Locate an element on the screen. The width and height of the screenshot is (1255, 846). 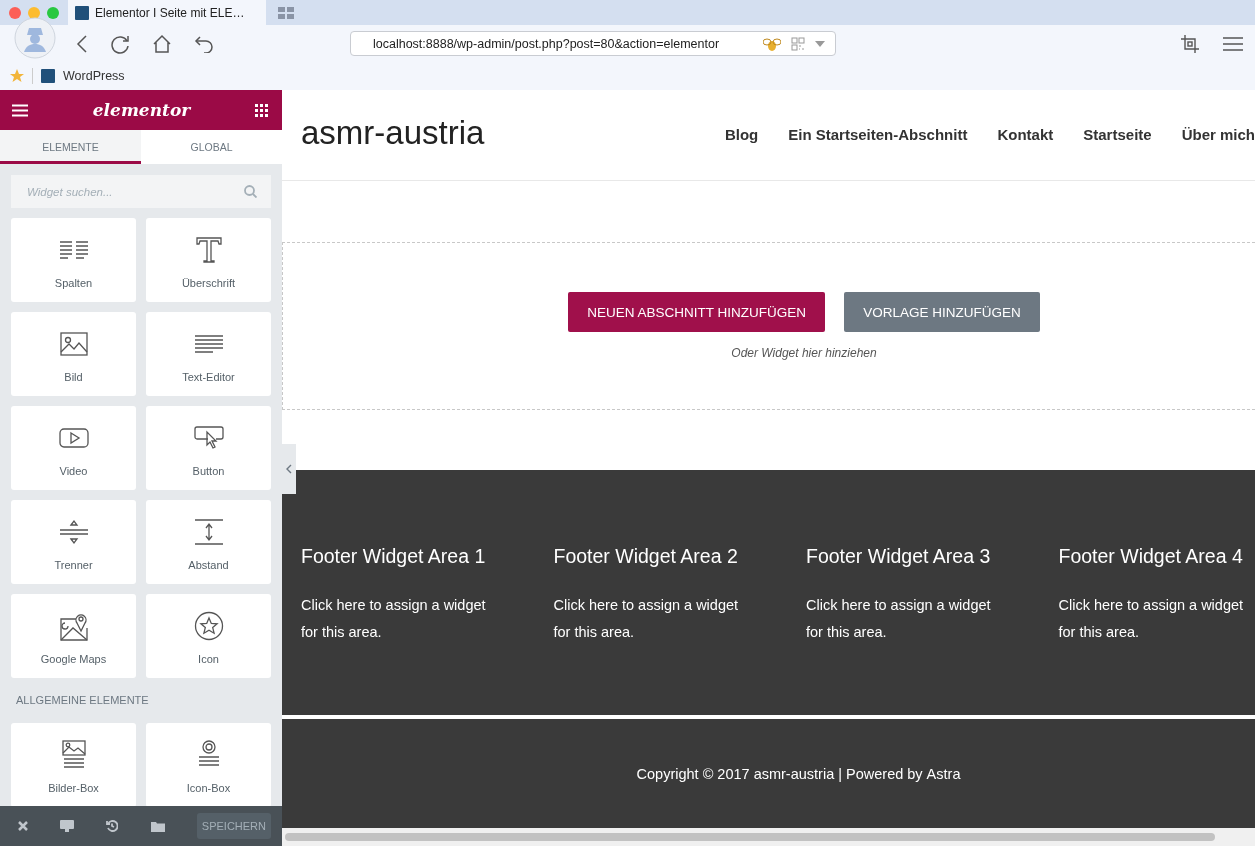
undo-icon is located at coordinates (204, 43).